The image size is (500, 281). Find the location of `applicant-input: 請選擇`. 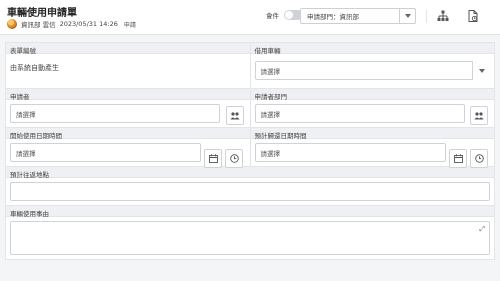

applicant-input: 請選擇 is located at coordinates (115, 113).